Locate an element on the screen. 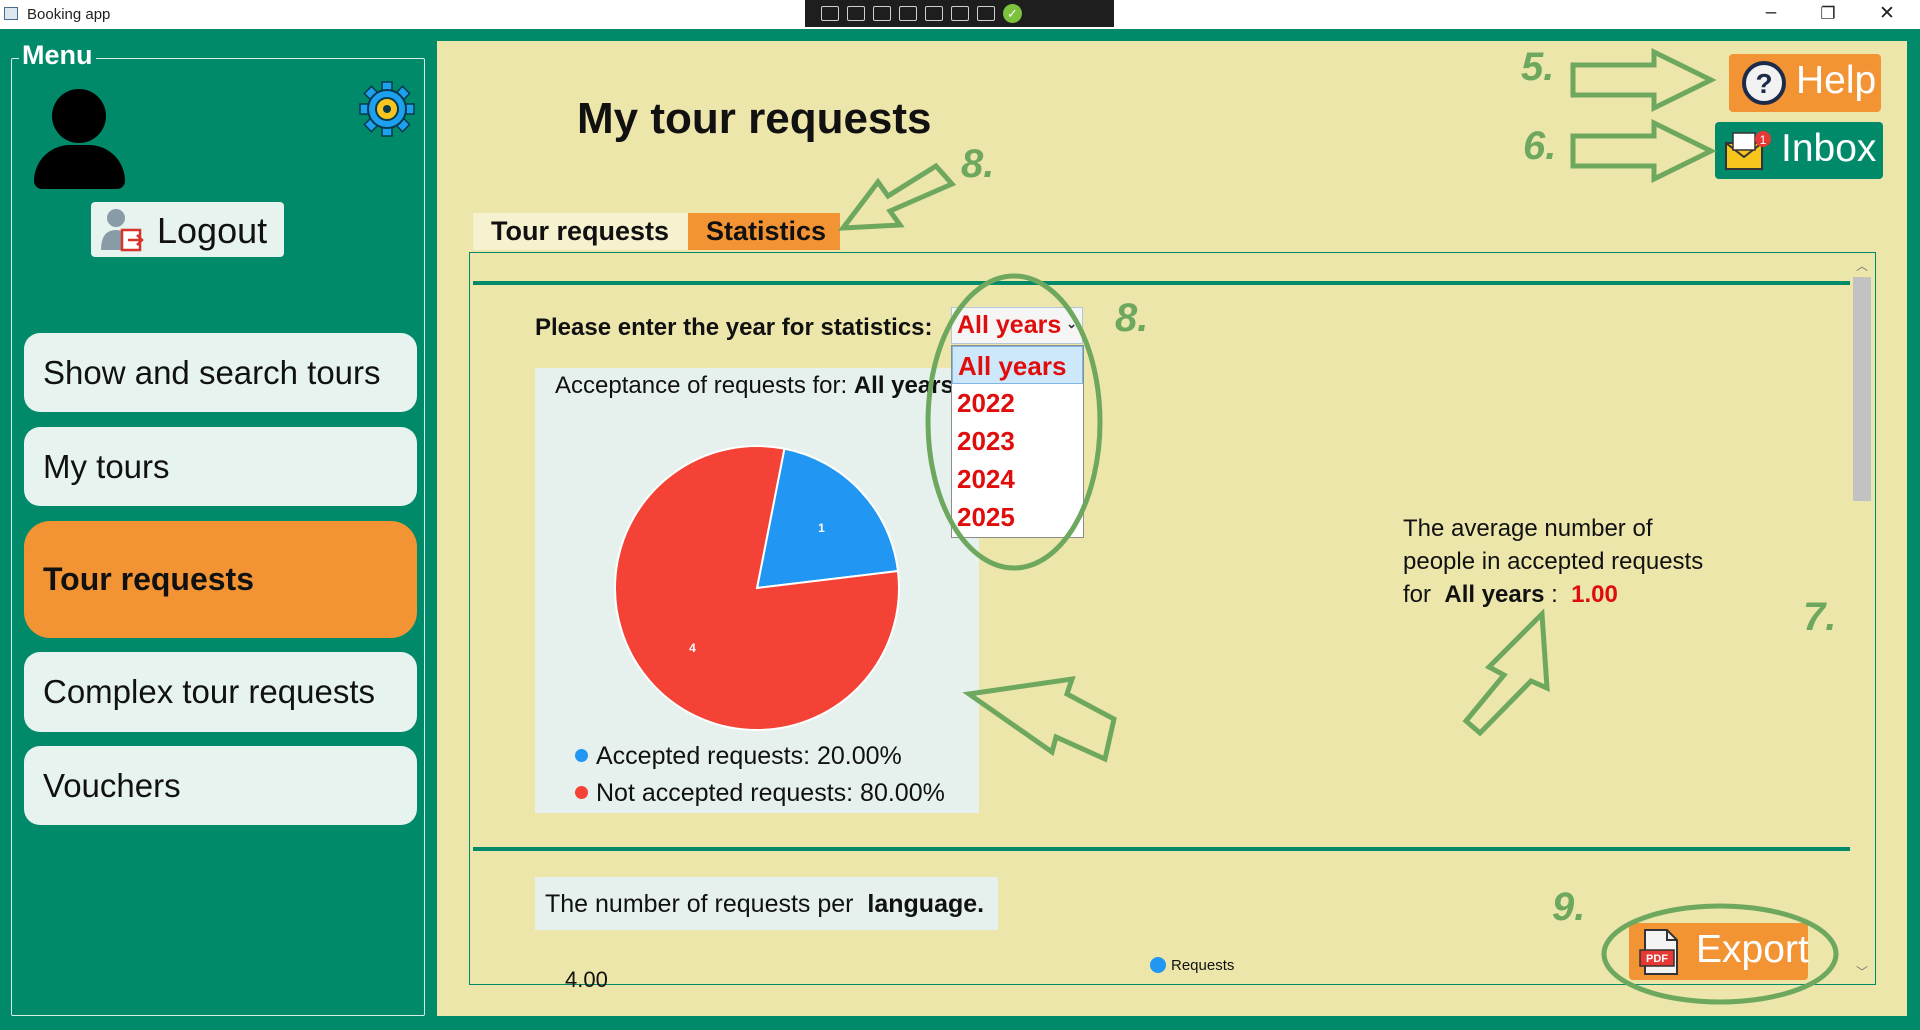 The height and width of the screenshot is (1030, 1920). annotation-number: 9. is located at coordinates (1569, 907).